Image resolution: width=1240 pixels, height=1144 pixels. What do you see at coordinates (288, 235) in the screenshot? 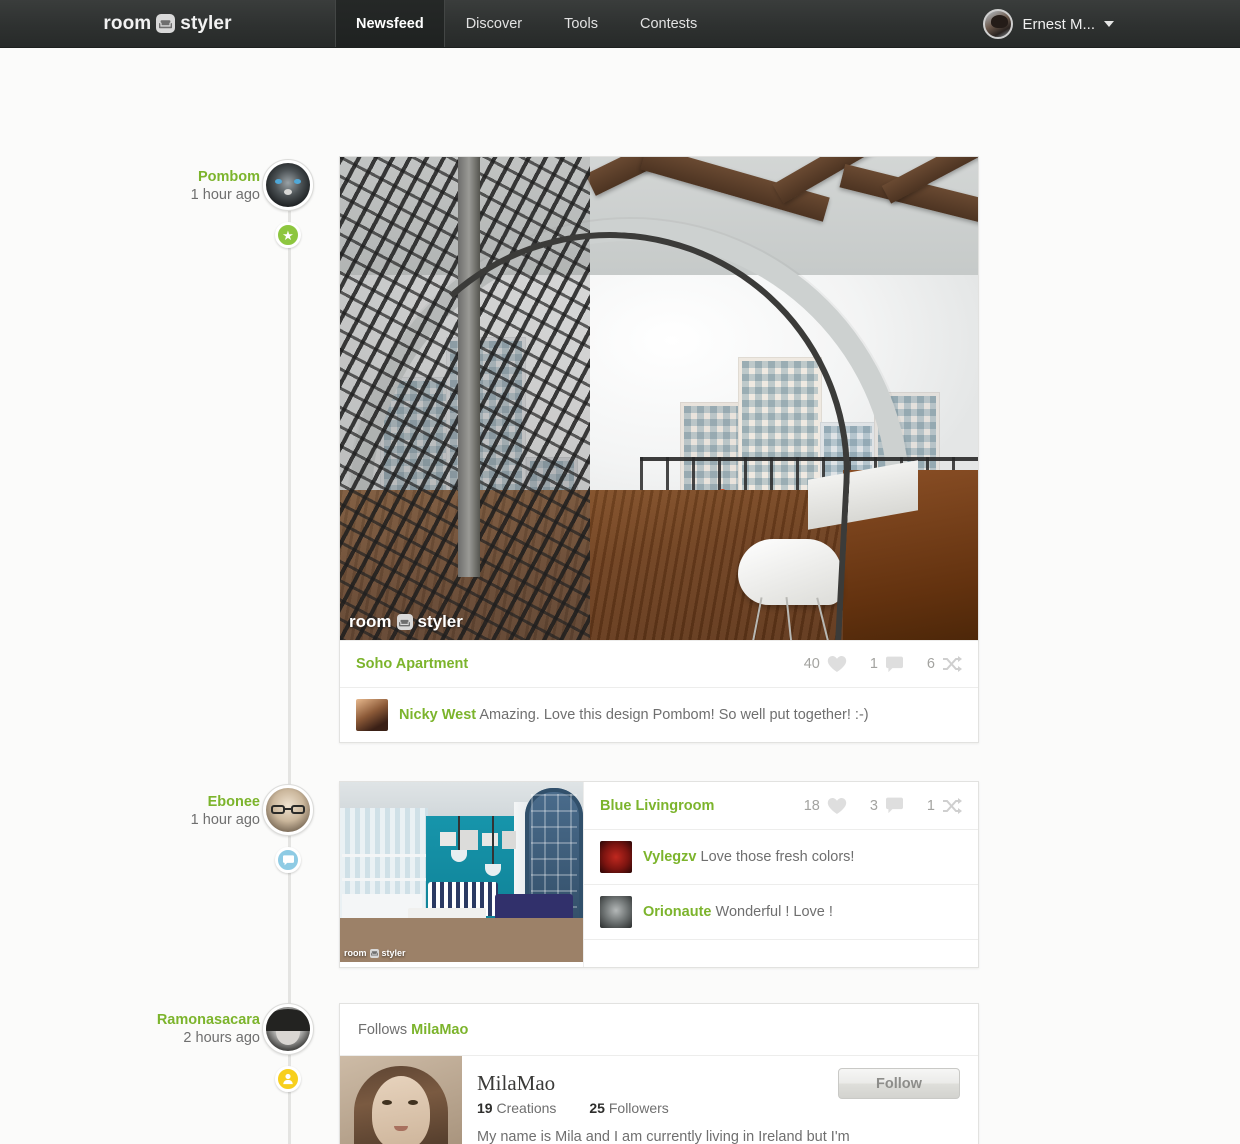
I see `star-icon: ★` at bounding box center [288, 235].